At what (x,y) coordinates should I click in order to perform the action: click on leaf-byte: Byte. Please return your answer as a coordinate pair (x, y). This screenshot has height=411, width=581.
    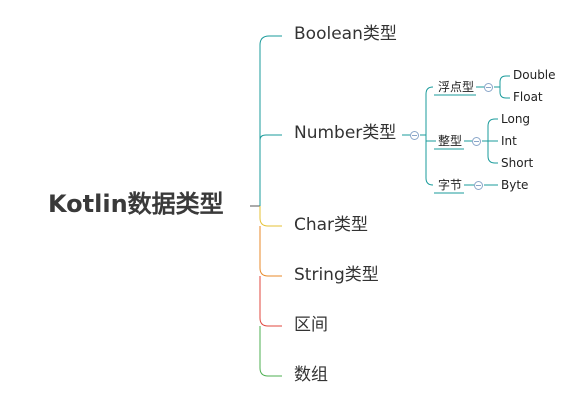
    Looking at the image, I should click on (514, 185).